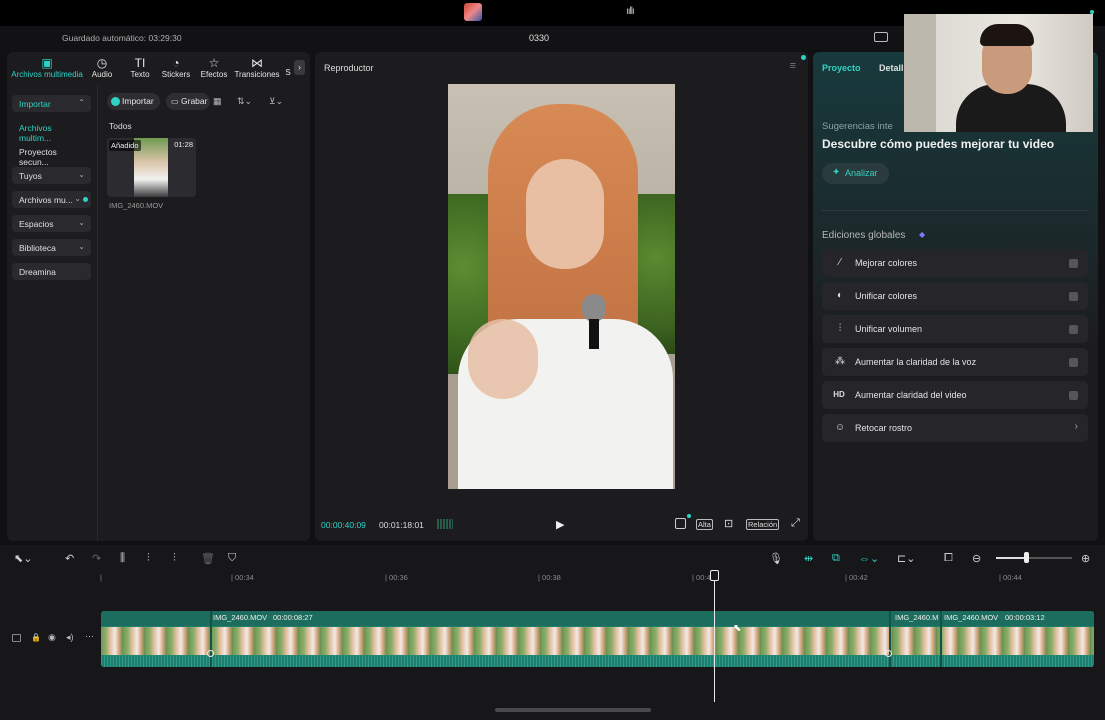 Image resolution: width=1105 pixels, height=720 pixels. What do you see at coordinates (1034, 557) in the screenshot?
I see `zoom-slider` at bounding box center [1034, 557].